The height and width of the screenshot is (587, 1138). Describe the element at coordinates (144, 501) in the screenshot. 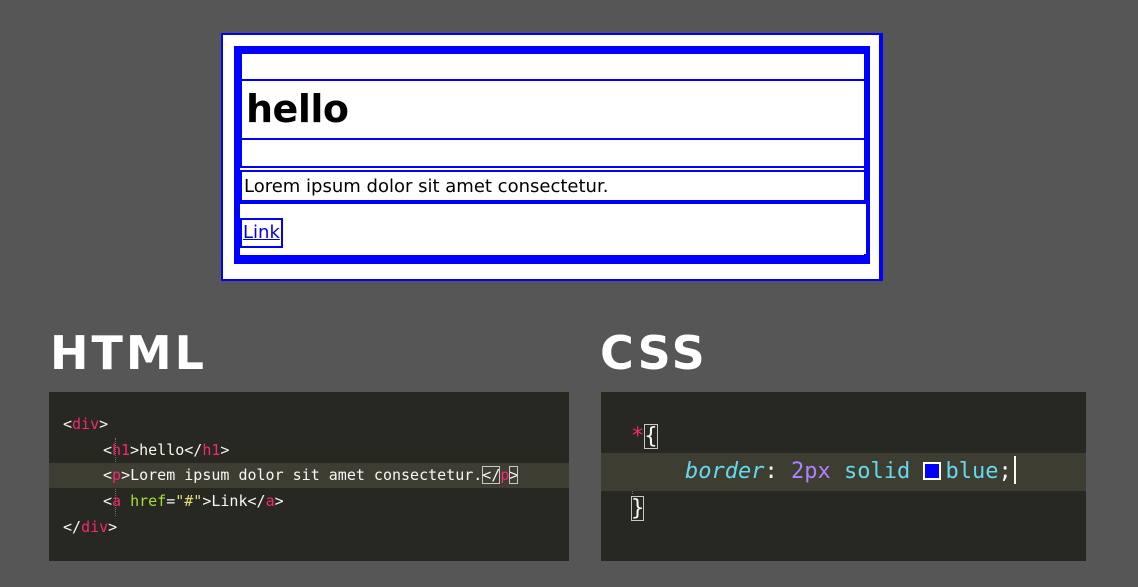

I see `attribute-name: href` at that location.